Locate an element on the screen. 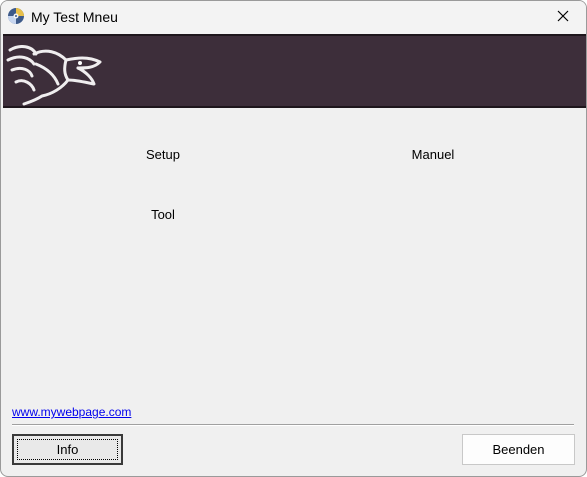 The width and height of the screenshot is (587, 477). manuel-link: Manuel is located at coordinates (433, 154).